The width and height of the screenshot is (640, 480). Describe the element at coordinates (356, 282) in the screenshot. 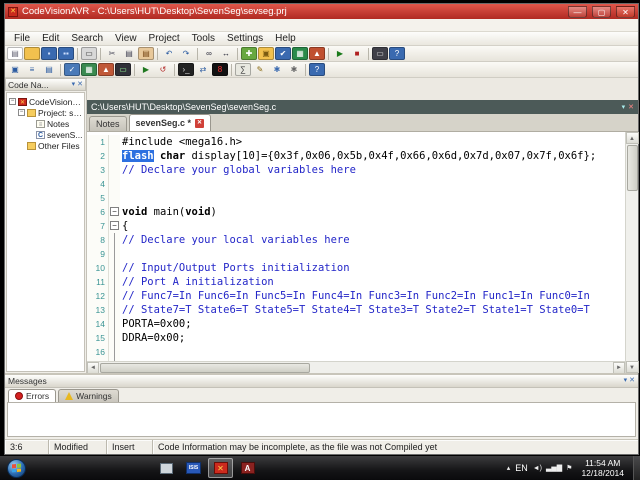

I see `code-line: 11 // Port A initialization` at that location.